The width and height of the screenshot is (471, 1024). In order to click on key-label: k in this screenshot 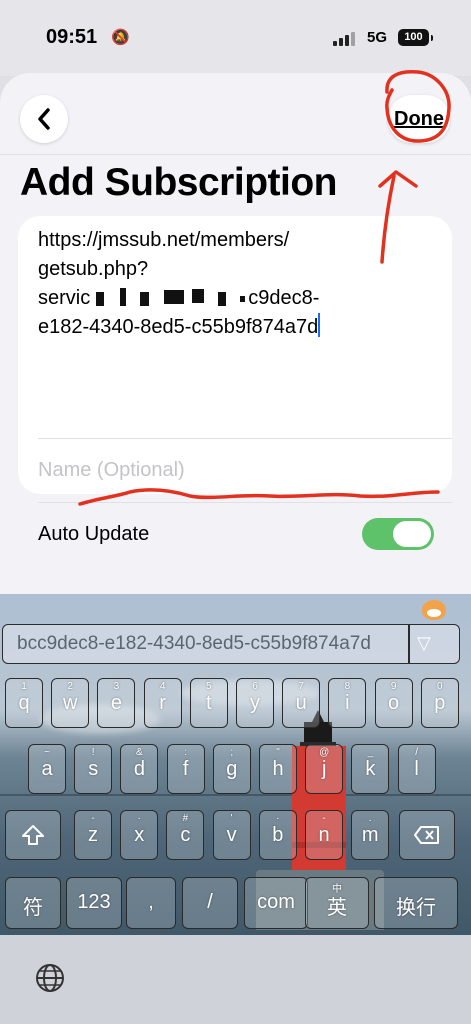, I will do `click(370, 769)`.